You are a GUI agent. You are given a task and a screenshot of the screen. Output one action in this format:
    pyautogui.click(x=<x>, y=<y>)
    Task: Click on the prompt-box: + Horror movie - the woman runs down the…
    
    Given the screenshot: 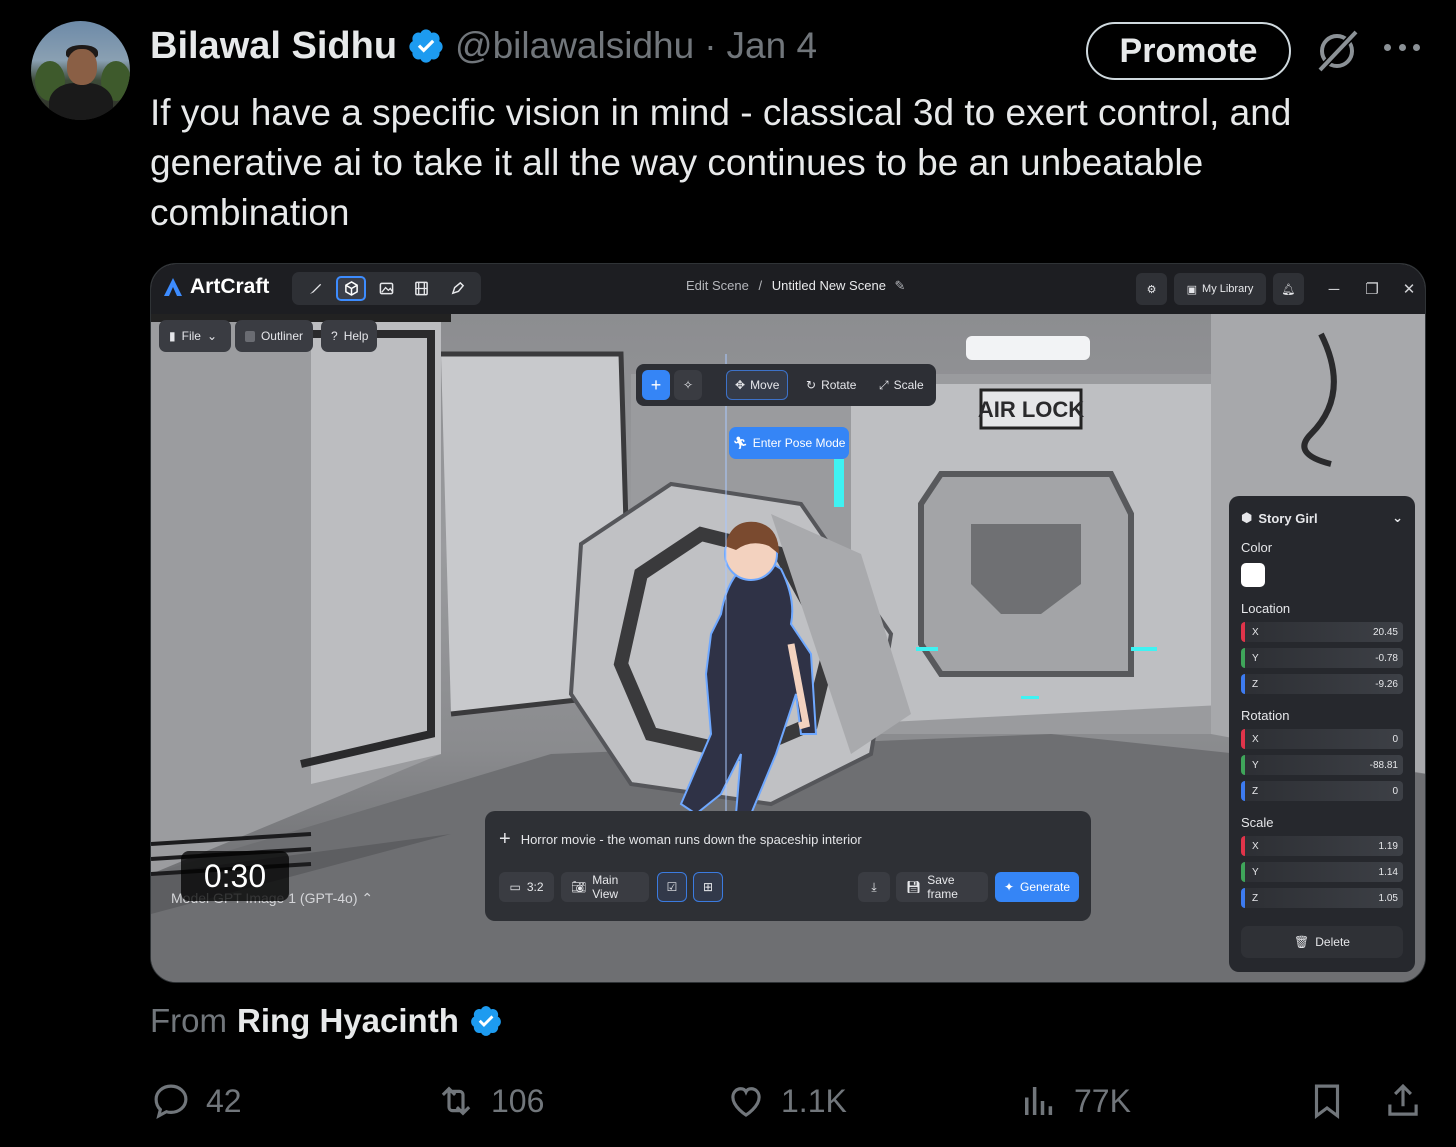 What is the action you would take?
    pyautogui.click(x=788, y=866)
    